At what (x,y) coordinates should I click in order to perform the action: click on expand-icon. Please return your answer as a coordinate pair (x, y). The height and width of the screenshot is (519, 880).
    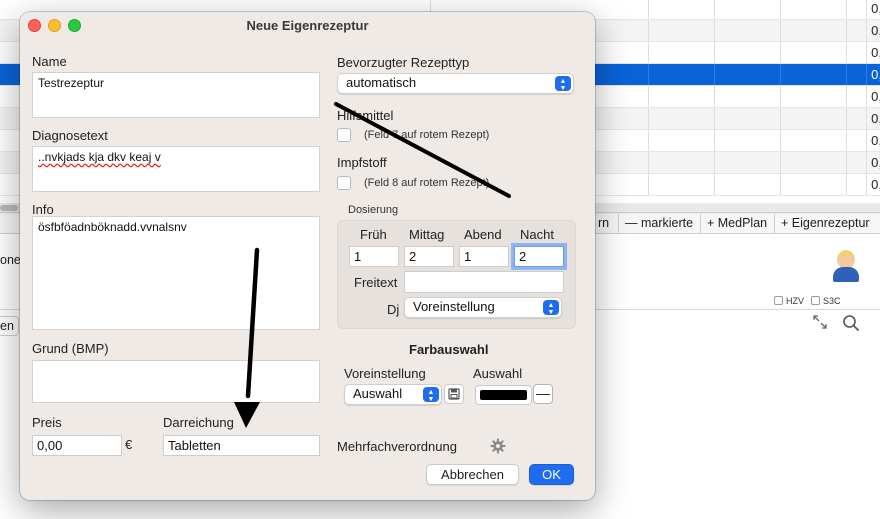
    Looking at the image, I should click on (820, 322).